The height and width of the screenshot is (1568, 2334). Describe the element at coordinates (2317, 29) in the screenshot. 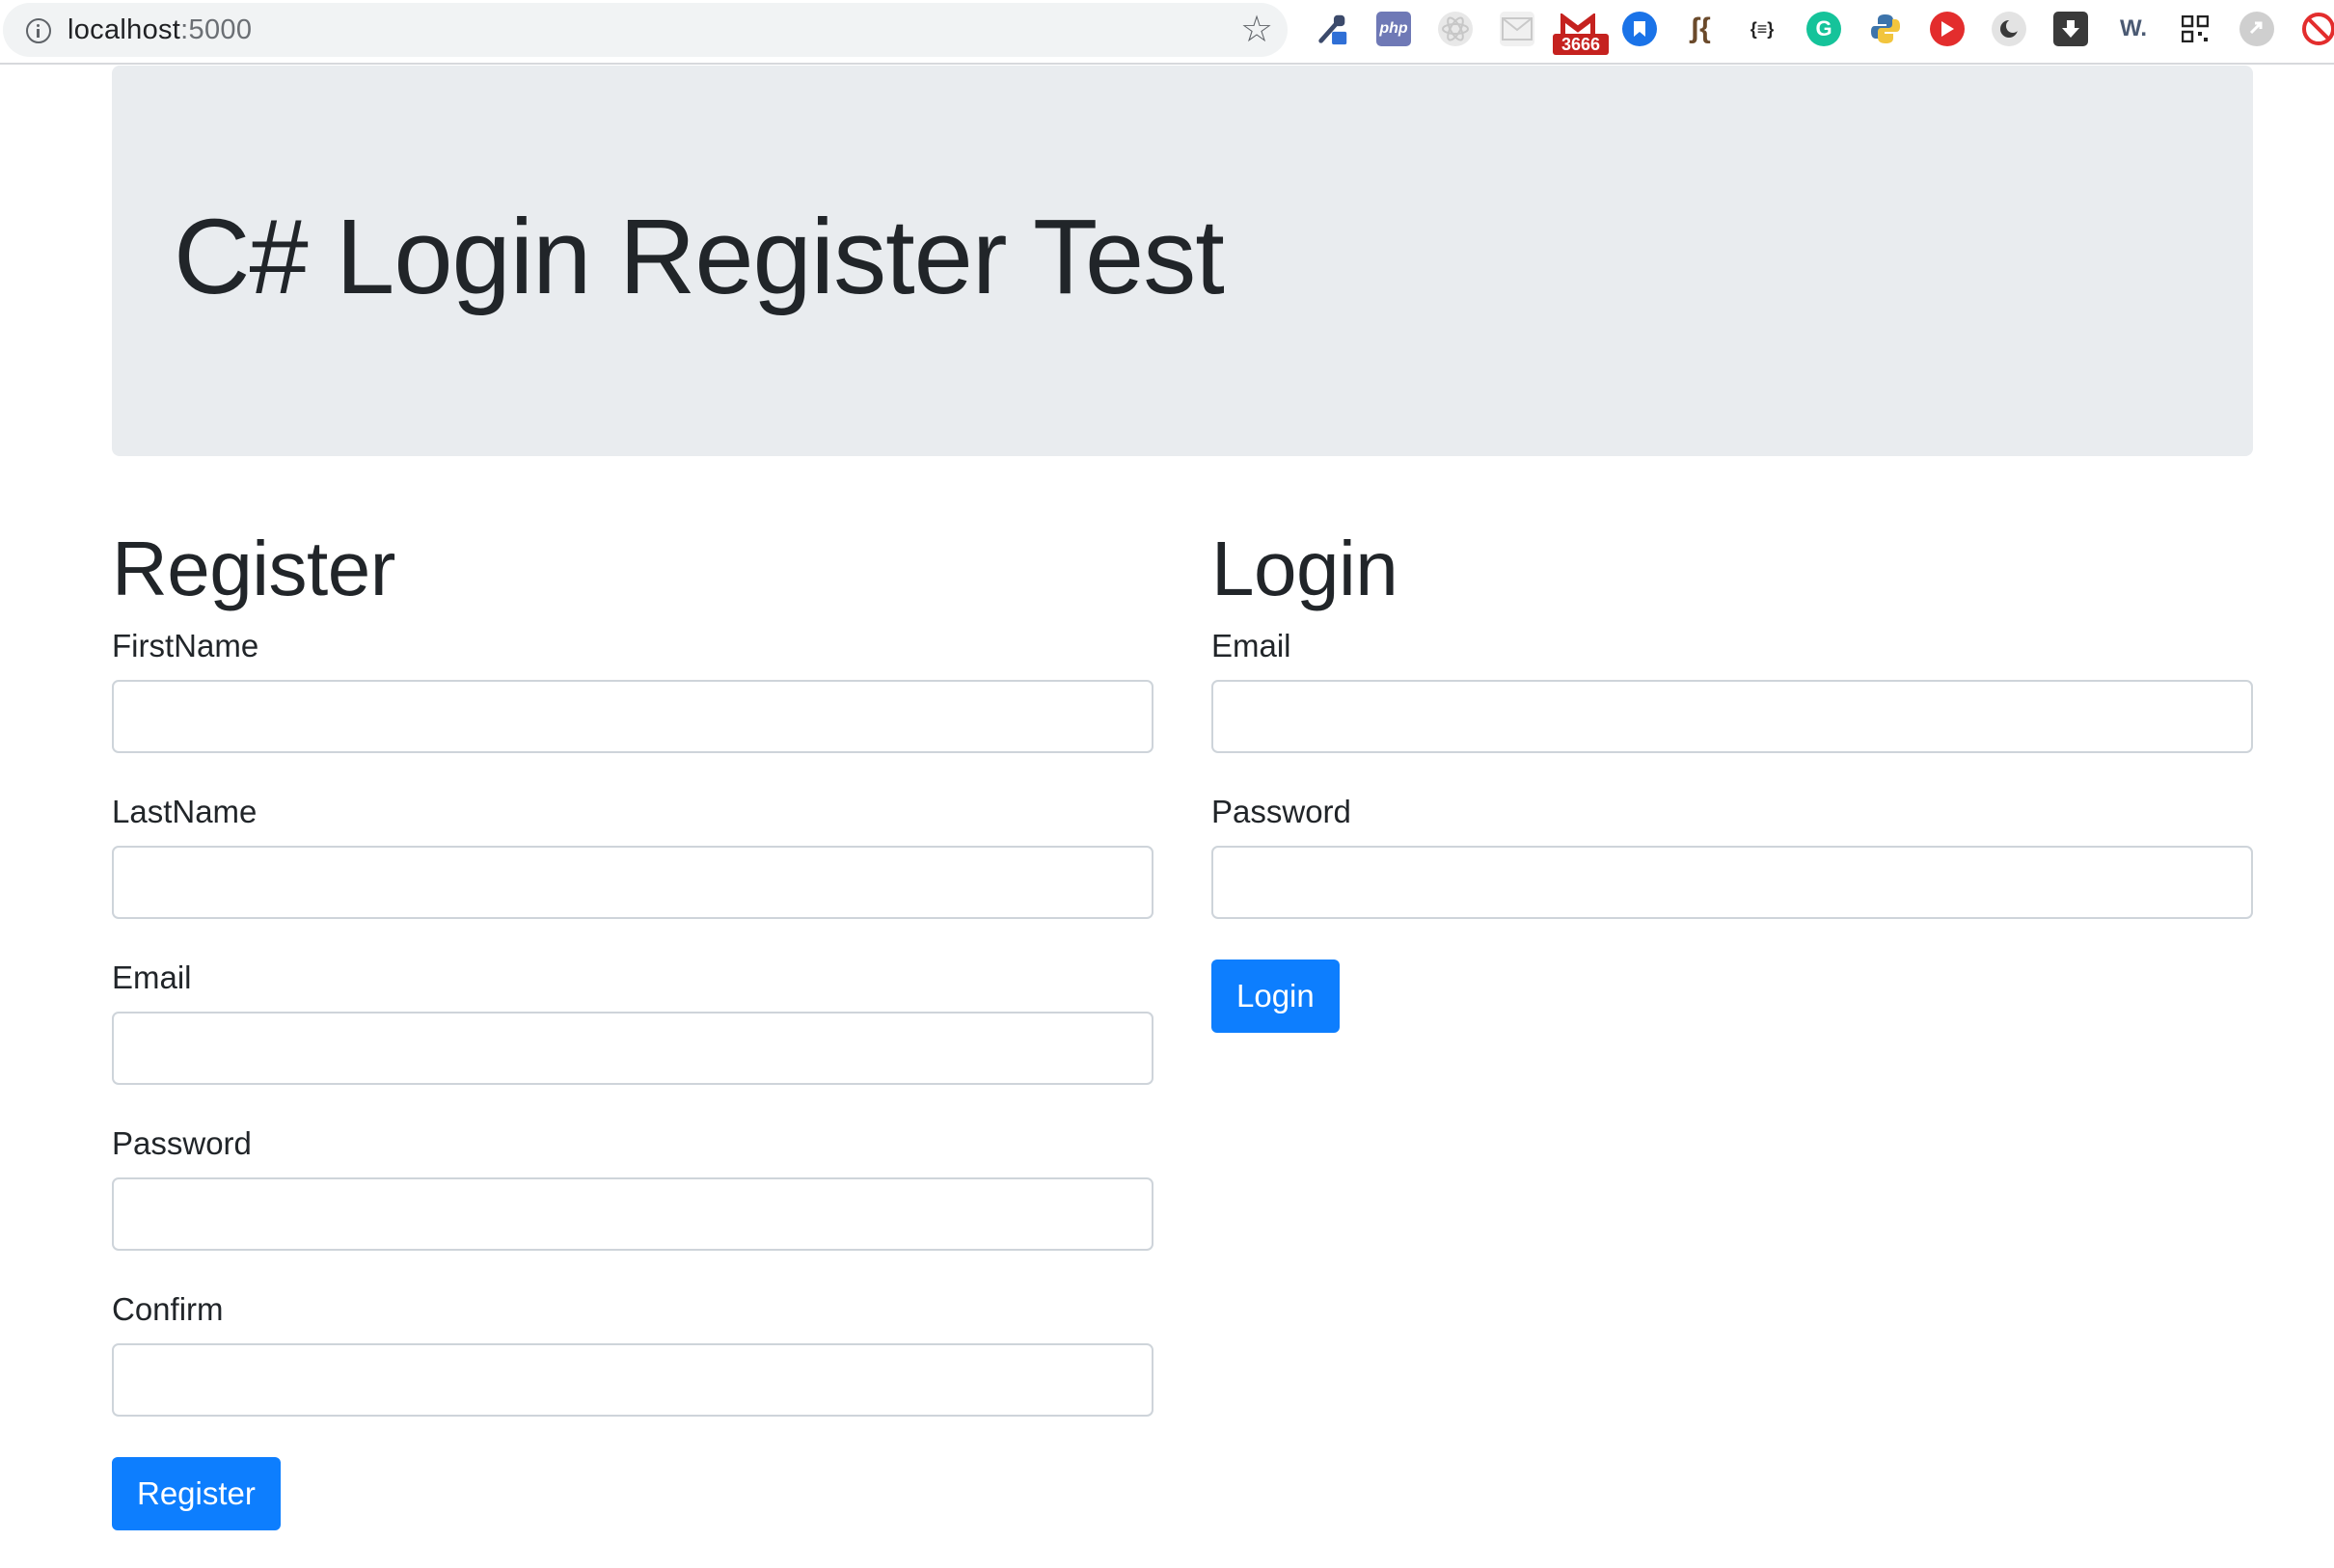

I see `block-icon` at that location.